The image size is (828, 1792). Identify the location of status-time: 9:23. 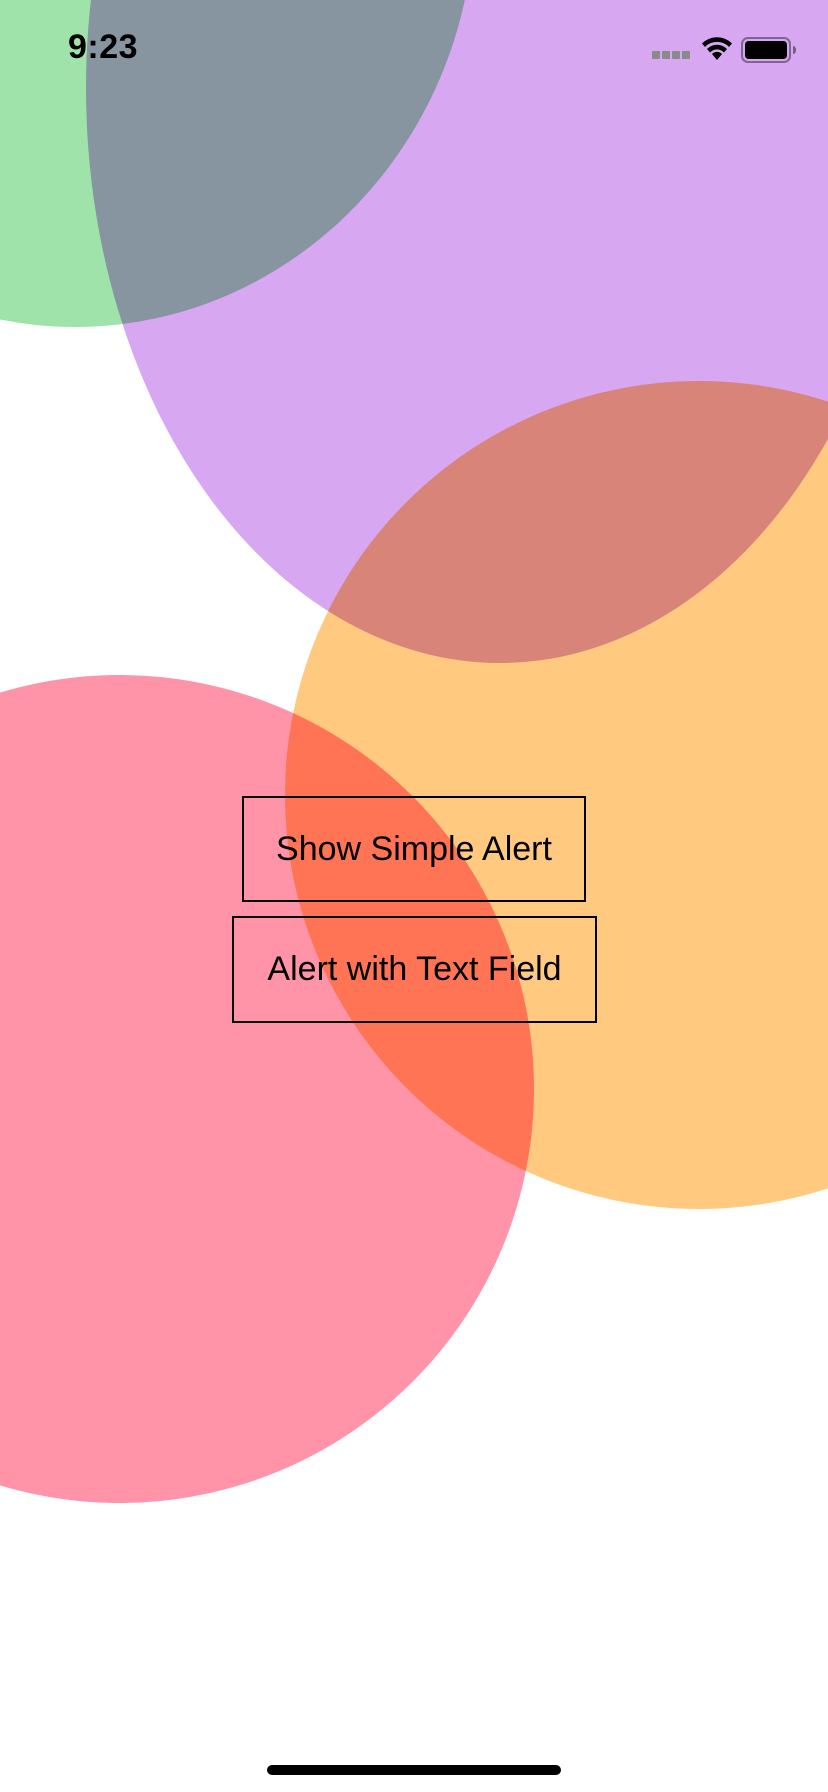
(103, 47).